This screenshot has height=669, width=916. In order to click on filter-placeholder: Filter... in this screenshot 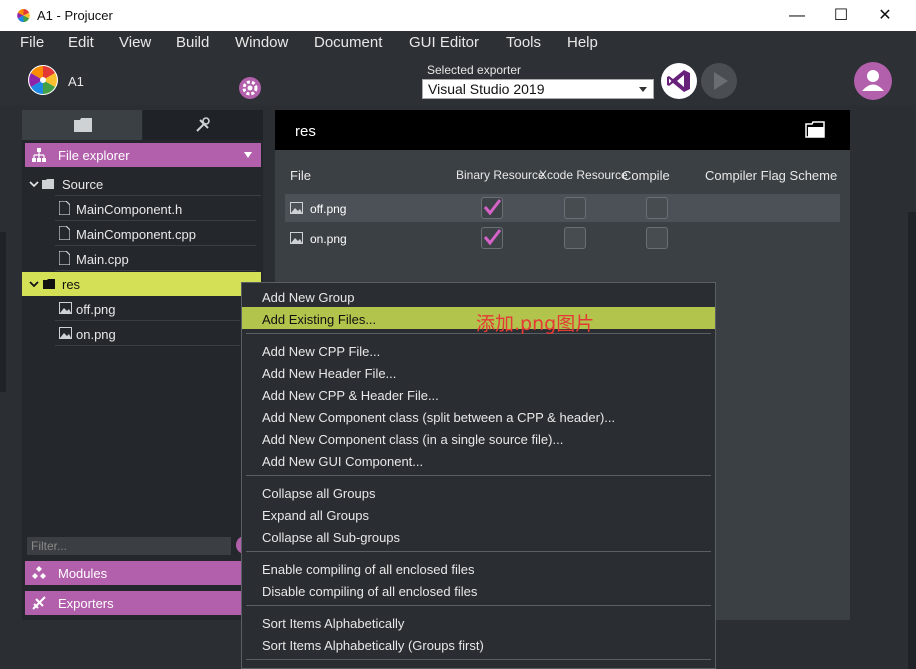, I will do `click(49, 546)`.